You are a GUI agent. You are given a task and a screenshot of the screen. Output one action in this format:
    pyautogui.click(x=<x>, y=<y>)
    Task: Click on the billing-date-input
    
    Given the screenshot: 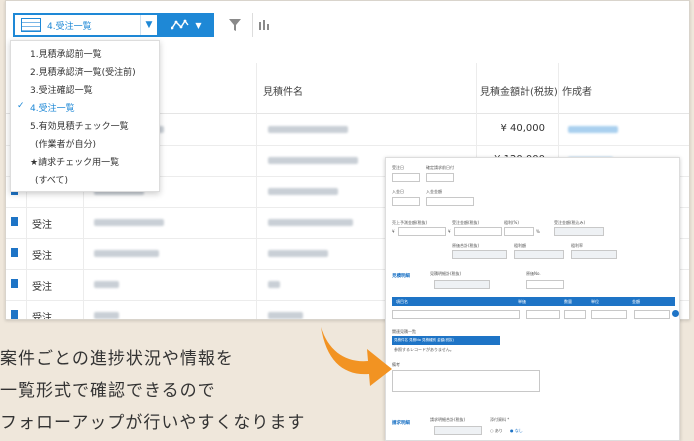 What is the action you would take?
    pyautogui.click(x=440, y=177)
    